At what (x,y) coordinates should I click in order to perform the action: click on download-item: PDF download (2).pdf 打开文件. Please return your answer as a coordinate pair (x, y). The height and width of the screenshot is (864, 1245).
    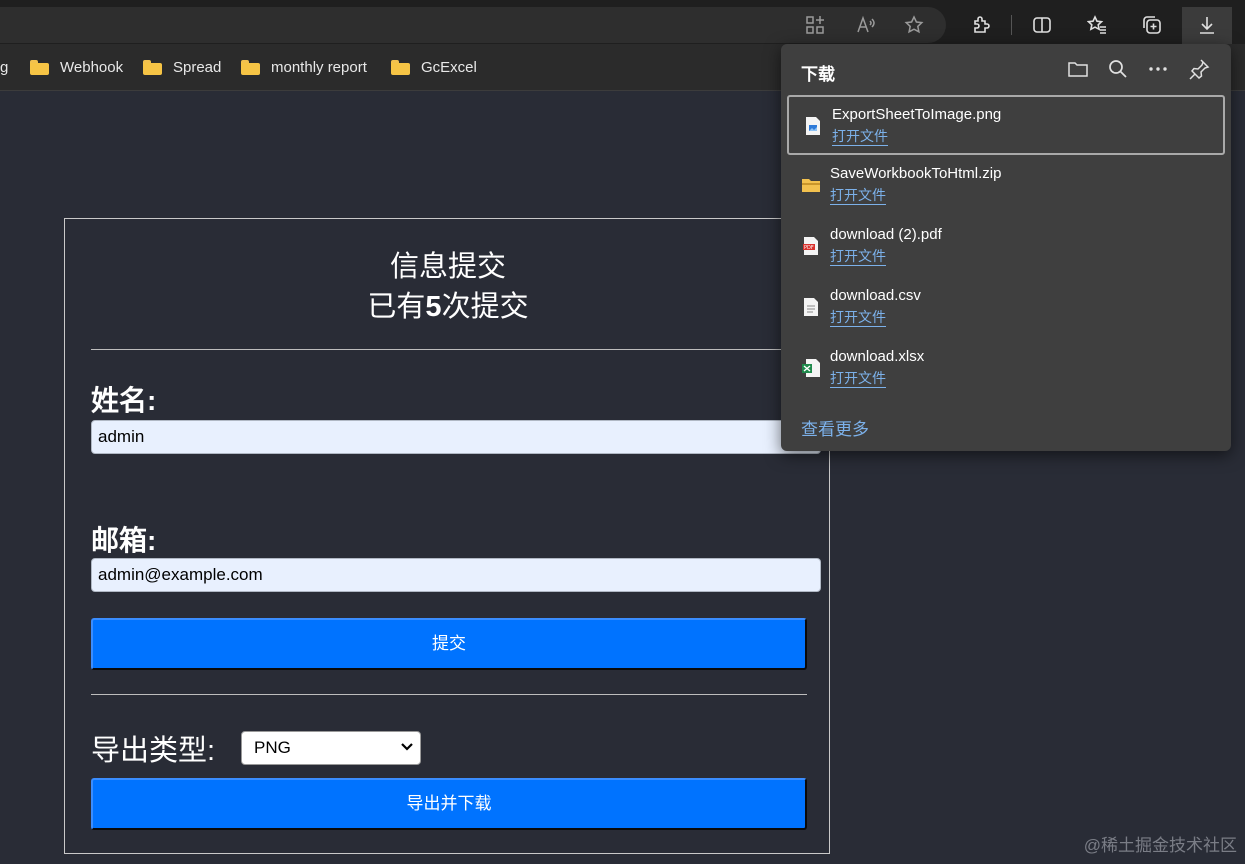
    Looking at the image, I should click on (1006, 247).